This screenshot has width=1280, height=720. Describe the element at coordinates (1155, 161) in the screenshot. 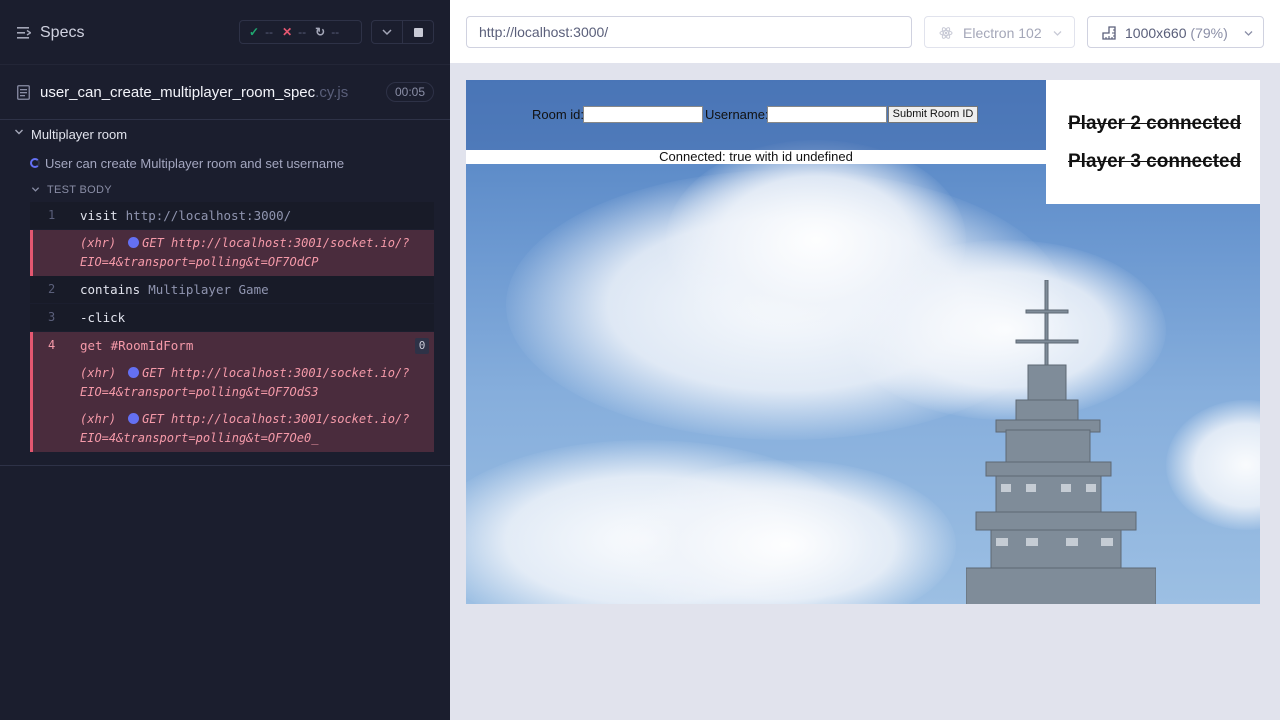

I see `player-status: Player 3 connected` at that location.